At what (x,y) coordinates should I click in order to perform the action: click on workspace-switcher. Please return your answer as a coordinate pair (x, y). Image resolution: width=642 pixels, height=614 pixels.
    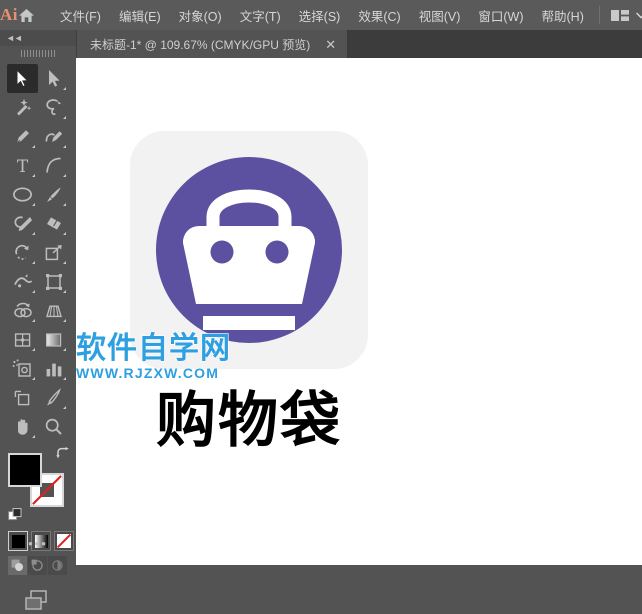
    Looking at the image, I should click on (624, 15).